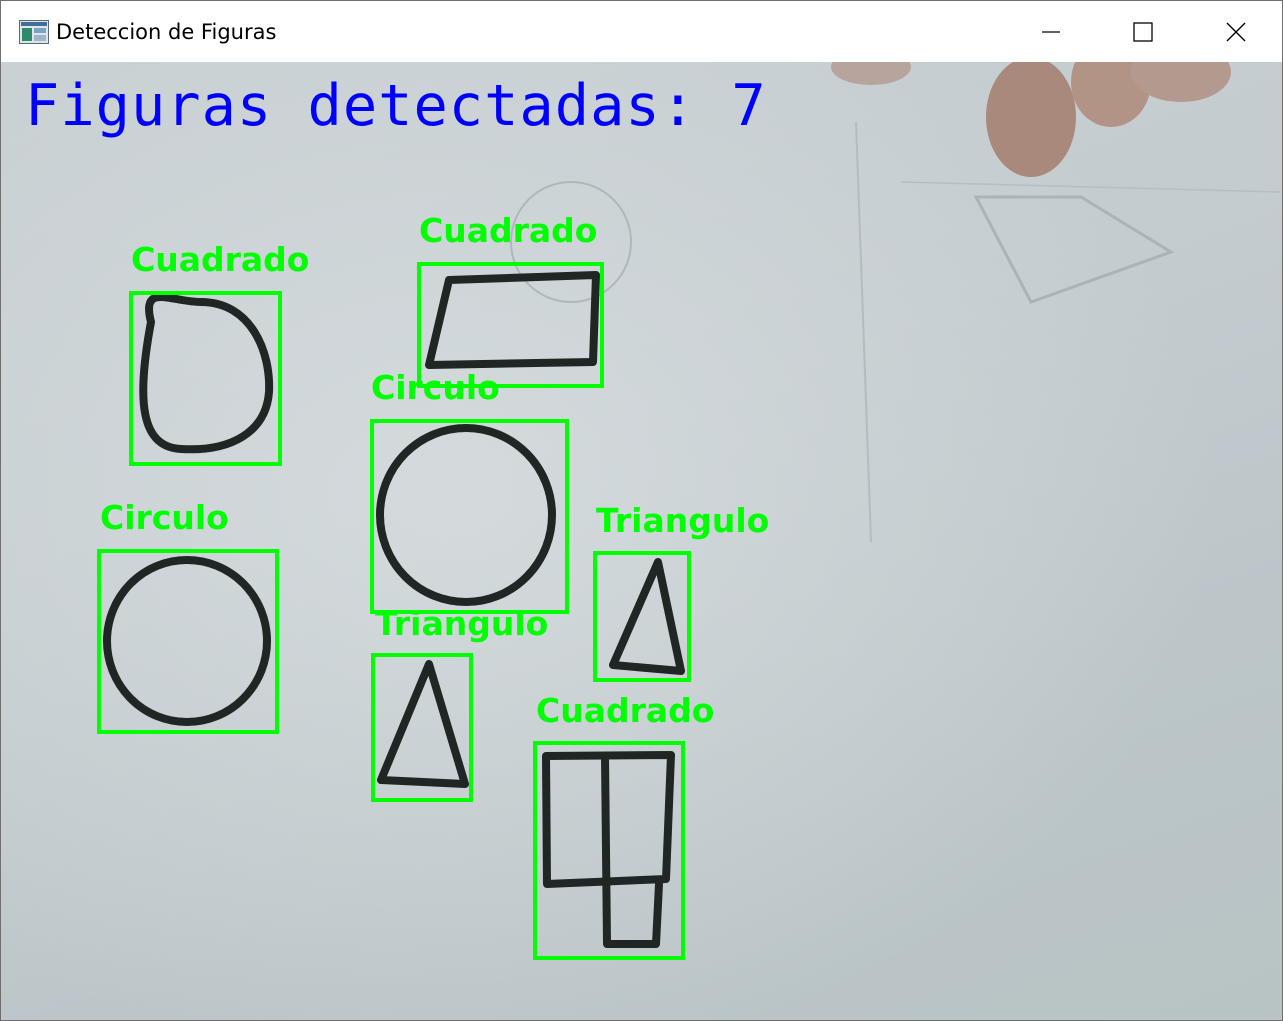 The height and width of the screenshot is (1021, 1283). What do you see at coordinates (166, 32) in the screenshot?
I see `window-title: Deteccion de Figuras` at bounding box center [166, 32].